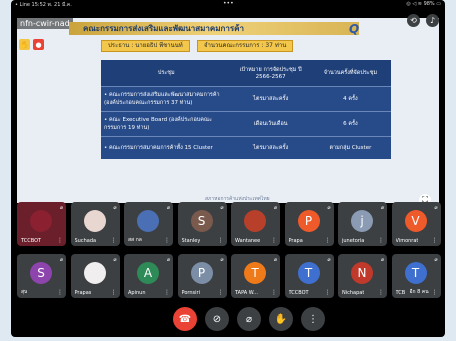  Describe the element at coordinates (41, 224) in the screenshot. I see `participant-tile: ⌀ TCCBOT ⋮` at that location.